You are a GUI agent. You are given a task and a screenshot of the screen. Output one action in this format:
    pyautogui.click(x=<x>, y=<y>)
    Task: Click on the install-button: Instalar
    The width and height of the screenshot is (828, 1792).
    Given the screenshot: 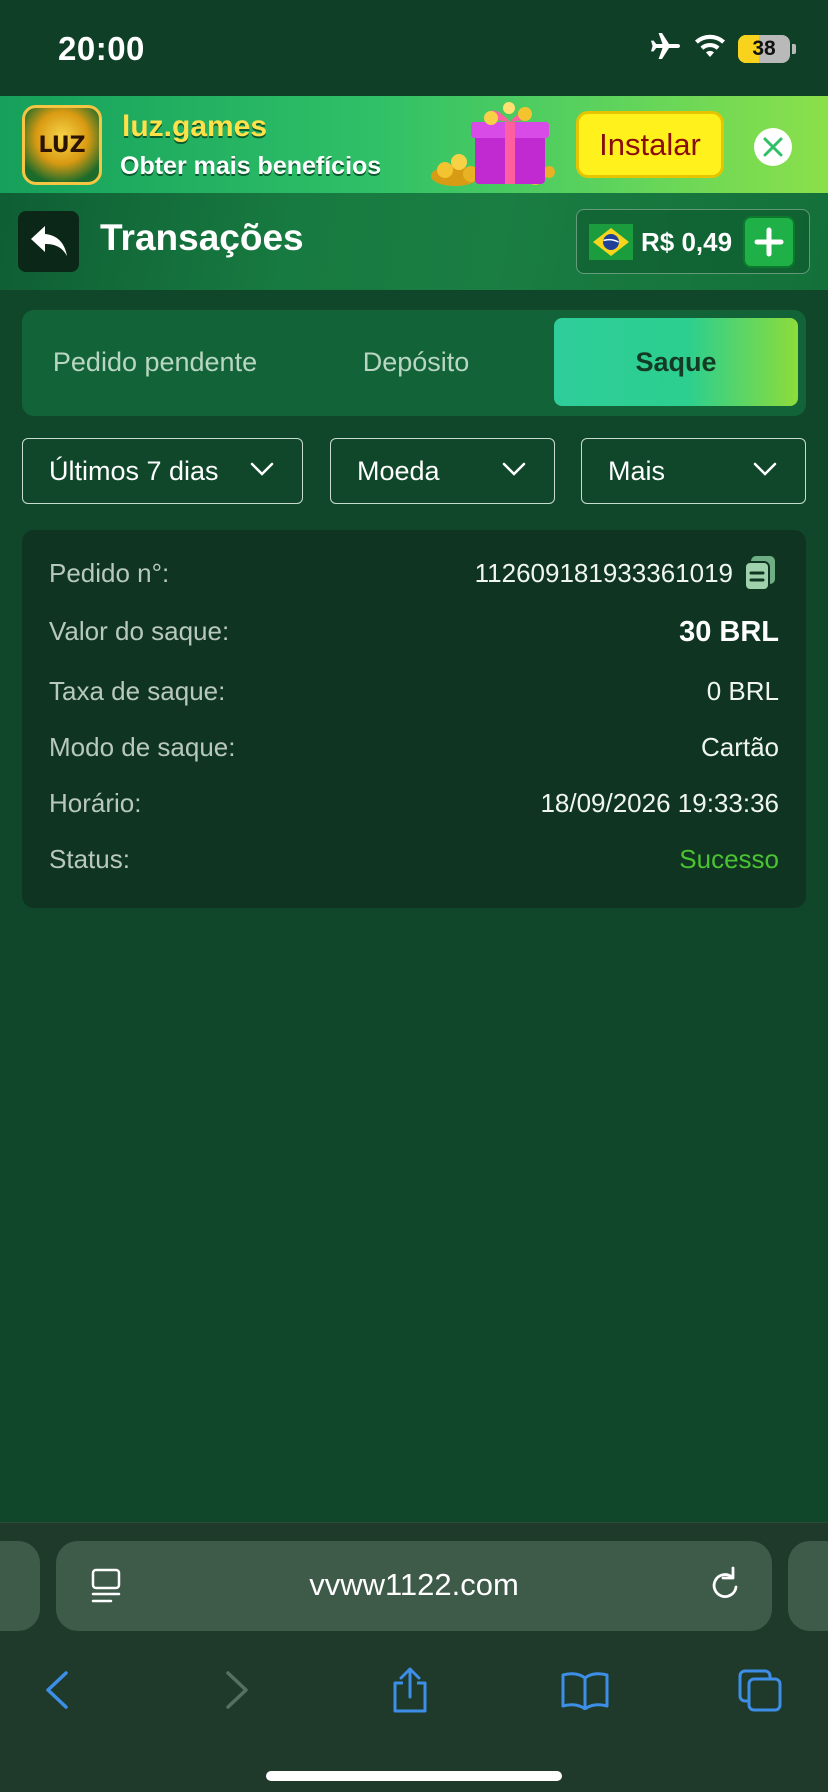 What is the action you would take?
    pyautogui.click(x=650, y=144)
    